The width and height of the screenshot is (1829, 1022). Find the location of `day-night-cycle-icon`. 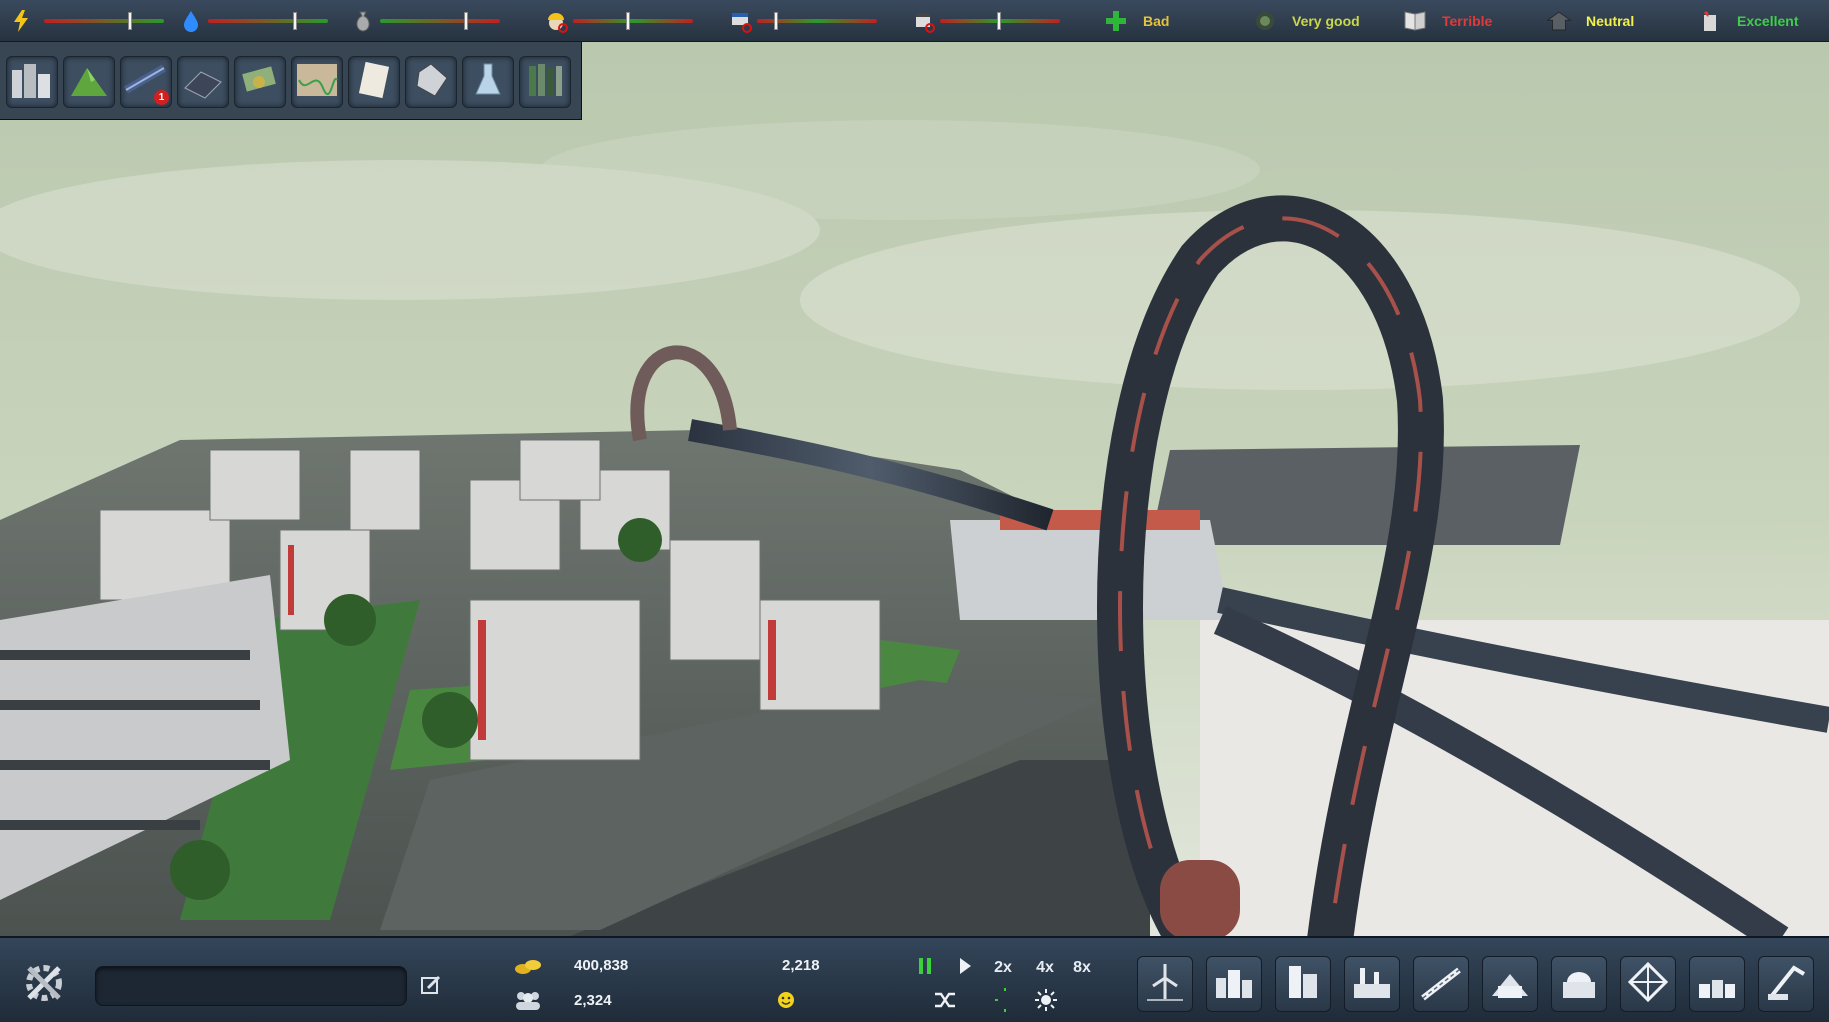

day-night-cycle-icon is located at coordinates (1005, 1002).